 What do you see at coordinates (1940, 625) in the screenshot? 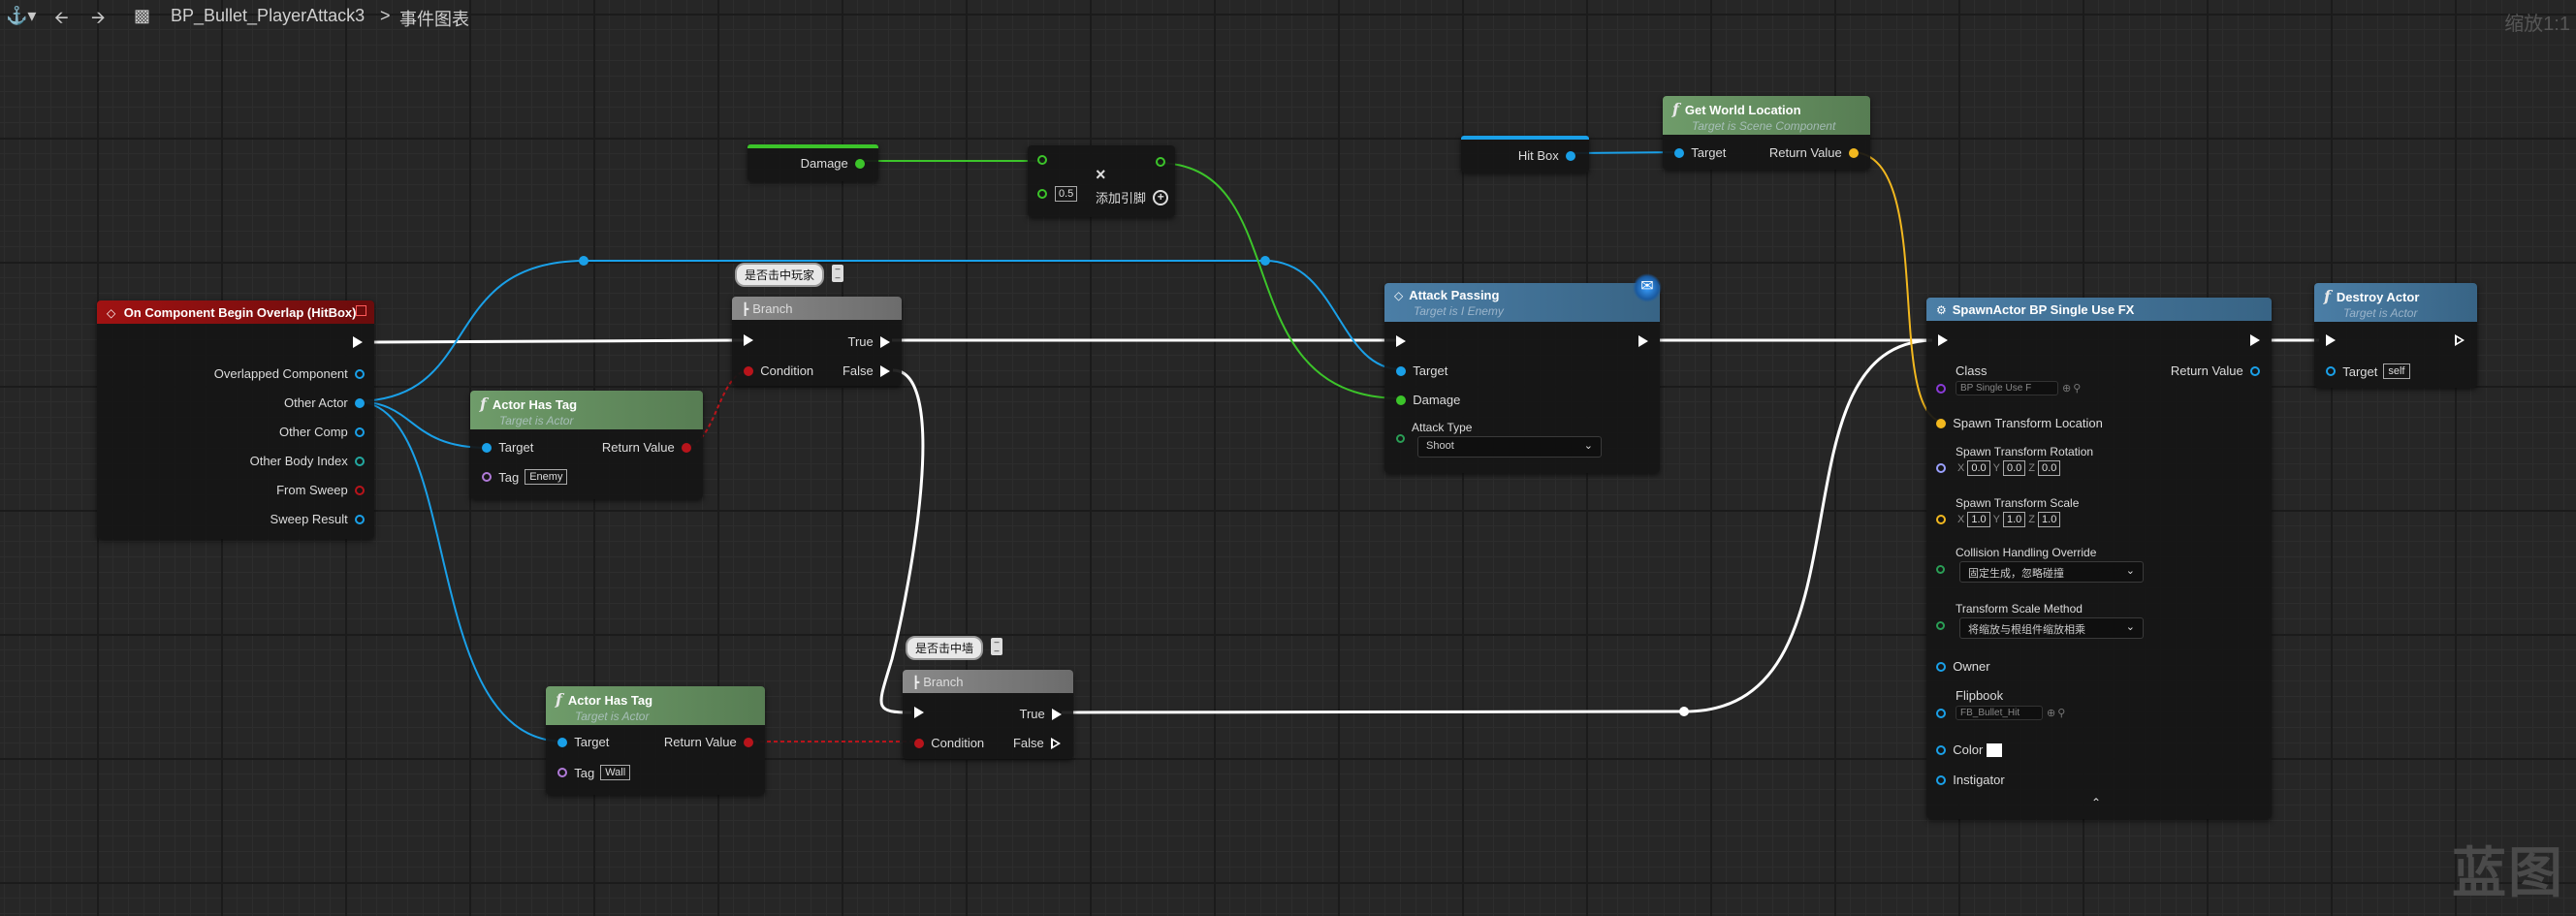
I see `pin-transform-scale-method` at bounding box center [1940, 625].